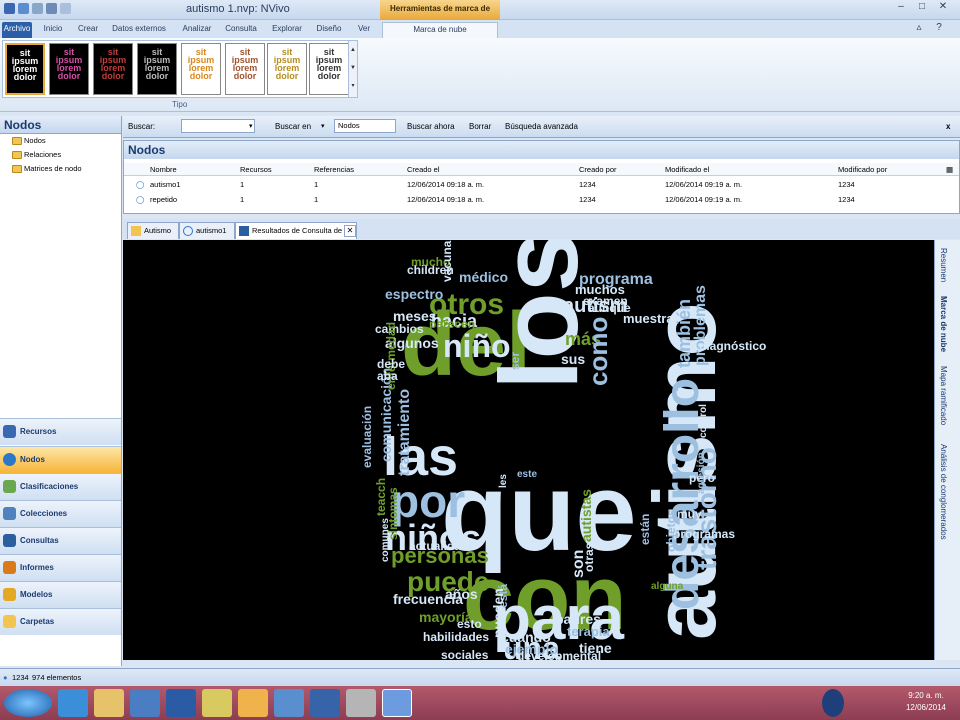 This screenshot has width=960, height=720. What do you see at coordinates (527, 475) in the screenshot?
I see `cloud-word: este` at bounding box center [527, 475].